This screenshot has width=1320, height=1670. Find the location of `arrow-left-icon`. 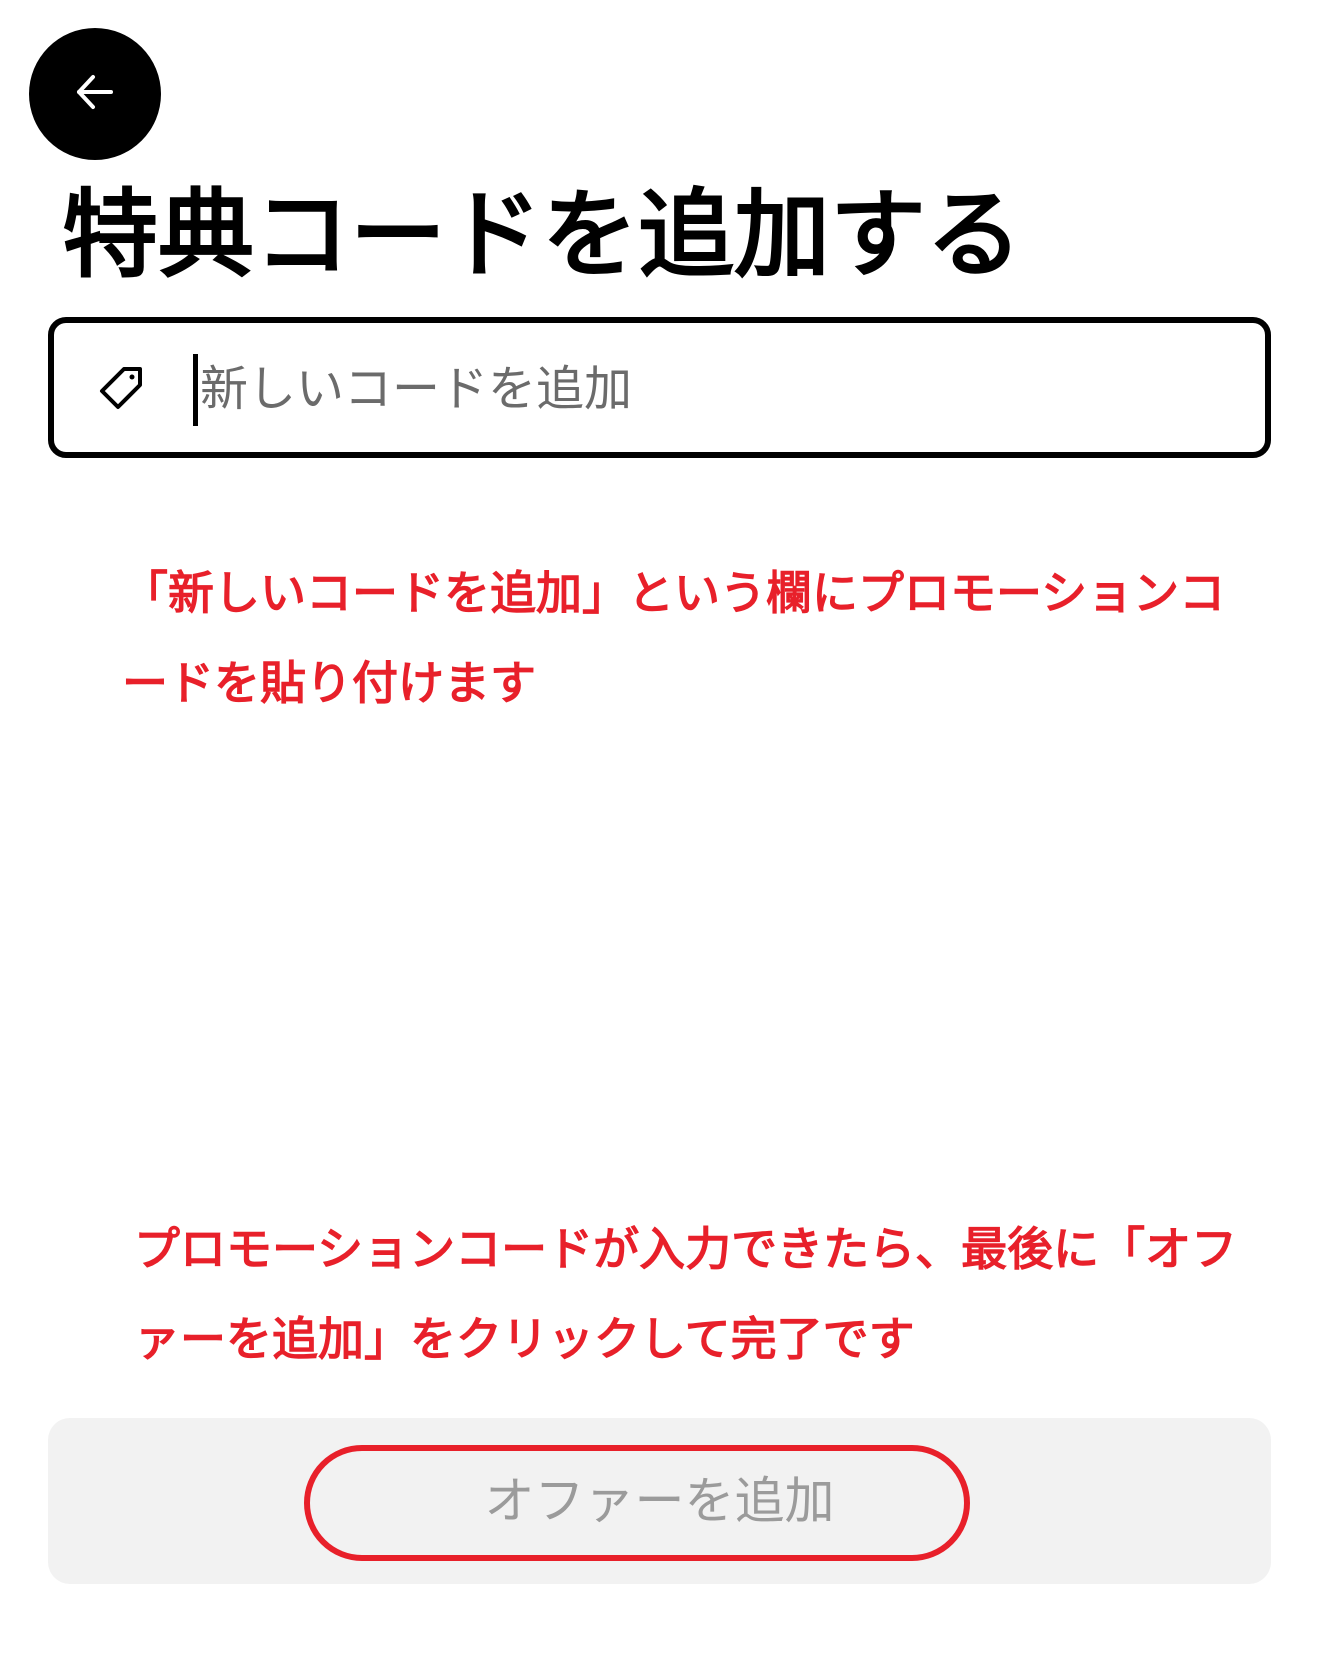

arrow-left-icon is located at coordinates (95, 94).